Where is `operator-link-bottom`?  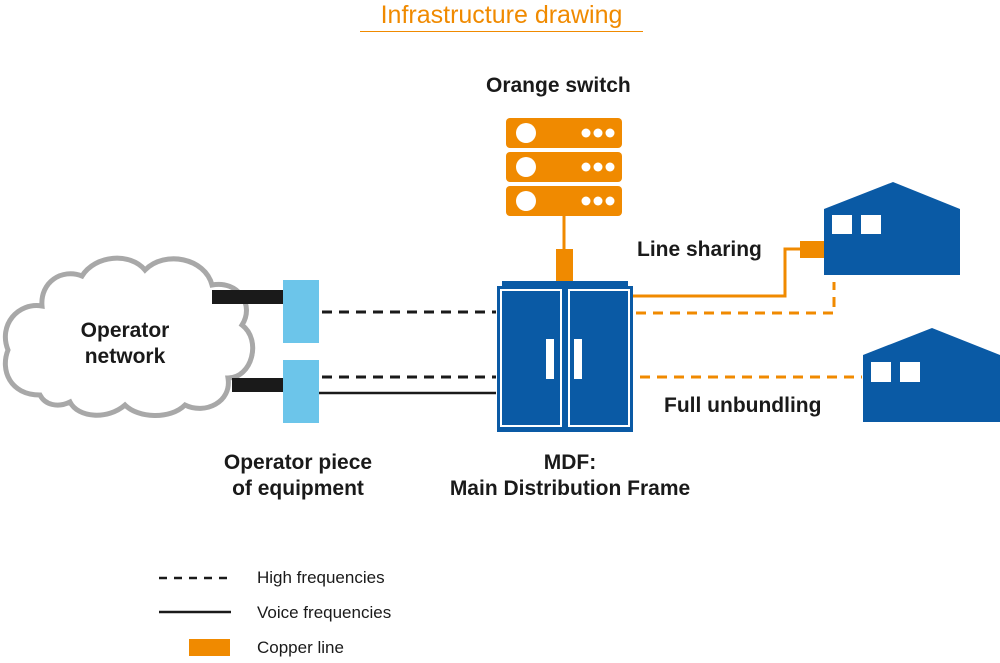
operator-link-bottom is located at coordinates (258, 385).